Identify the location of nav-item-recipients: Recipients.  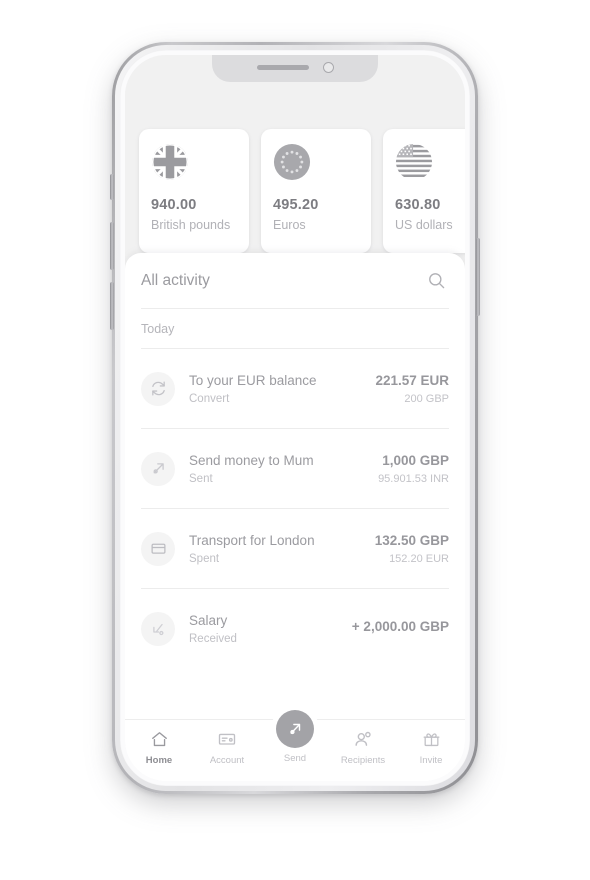
(363, 747).